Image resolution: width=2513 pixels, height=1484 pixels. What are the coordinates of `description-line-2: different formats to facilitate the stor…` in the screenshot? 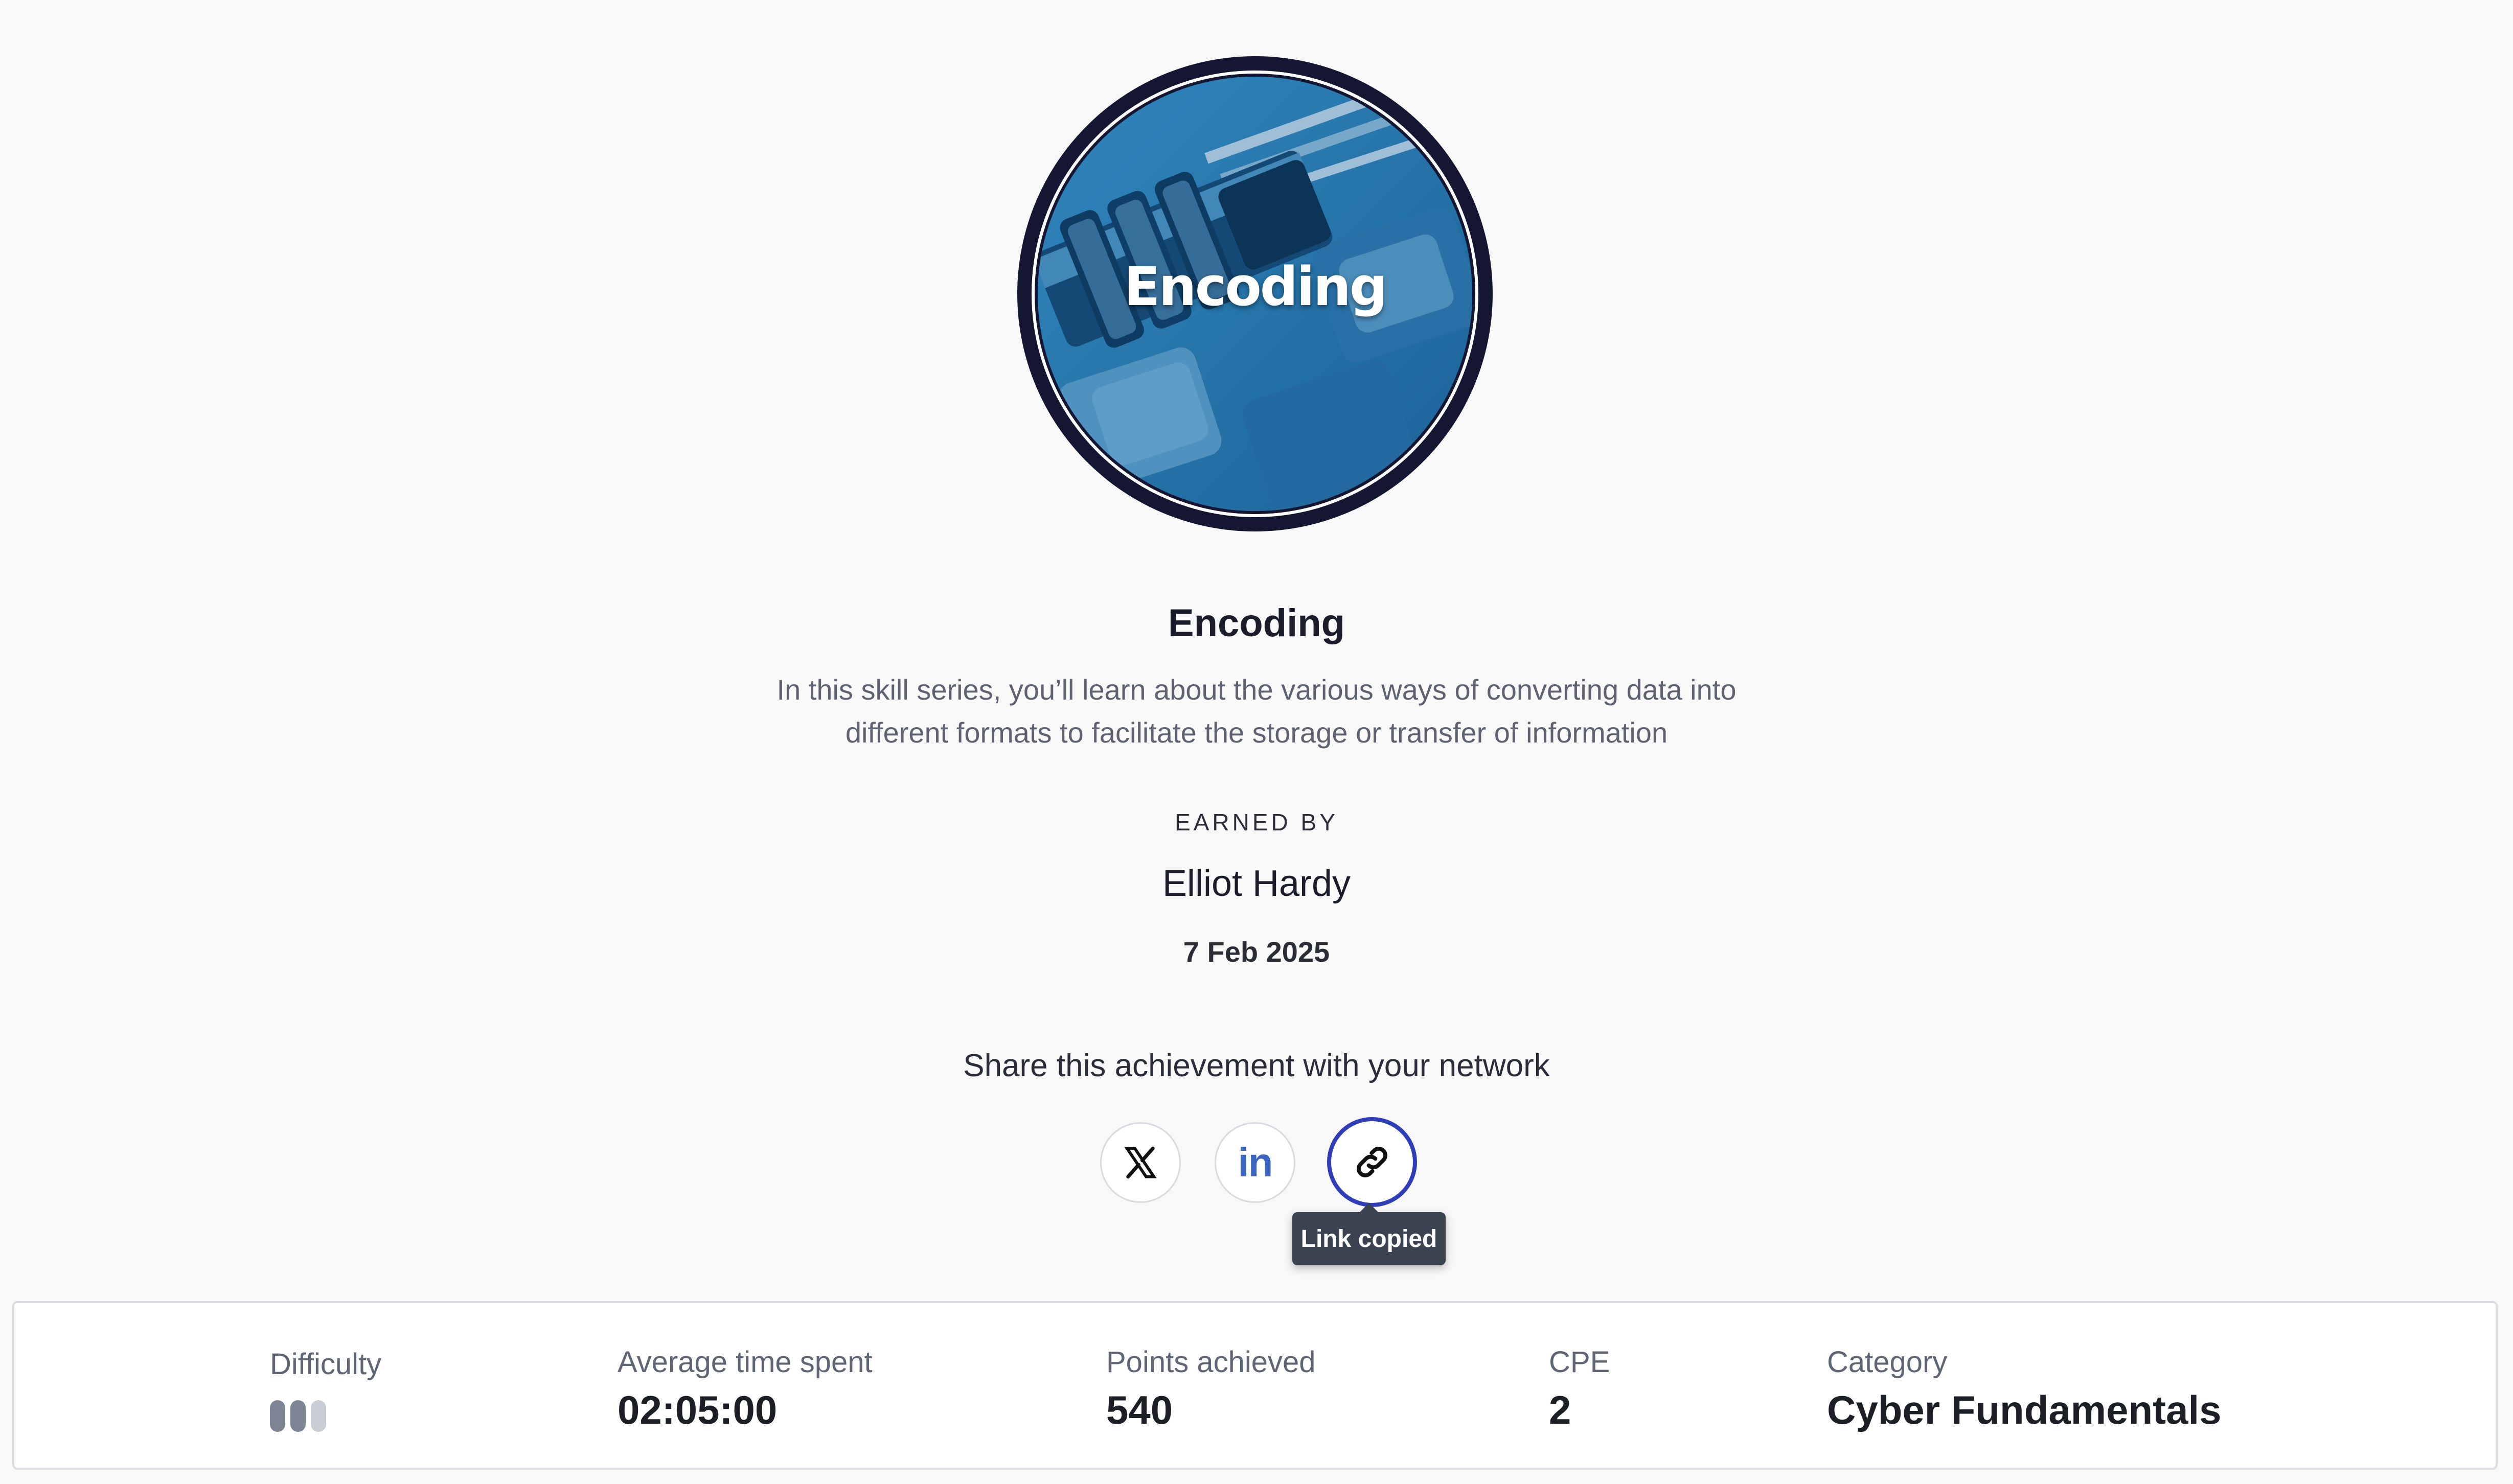 It's located at (1257, 732).